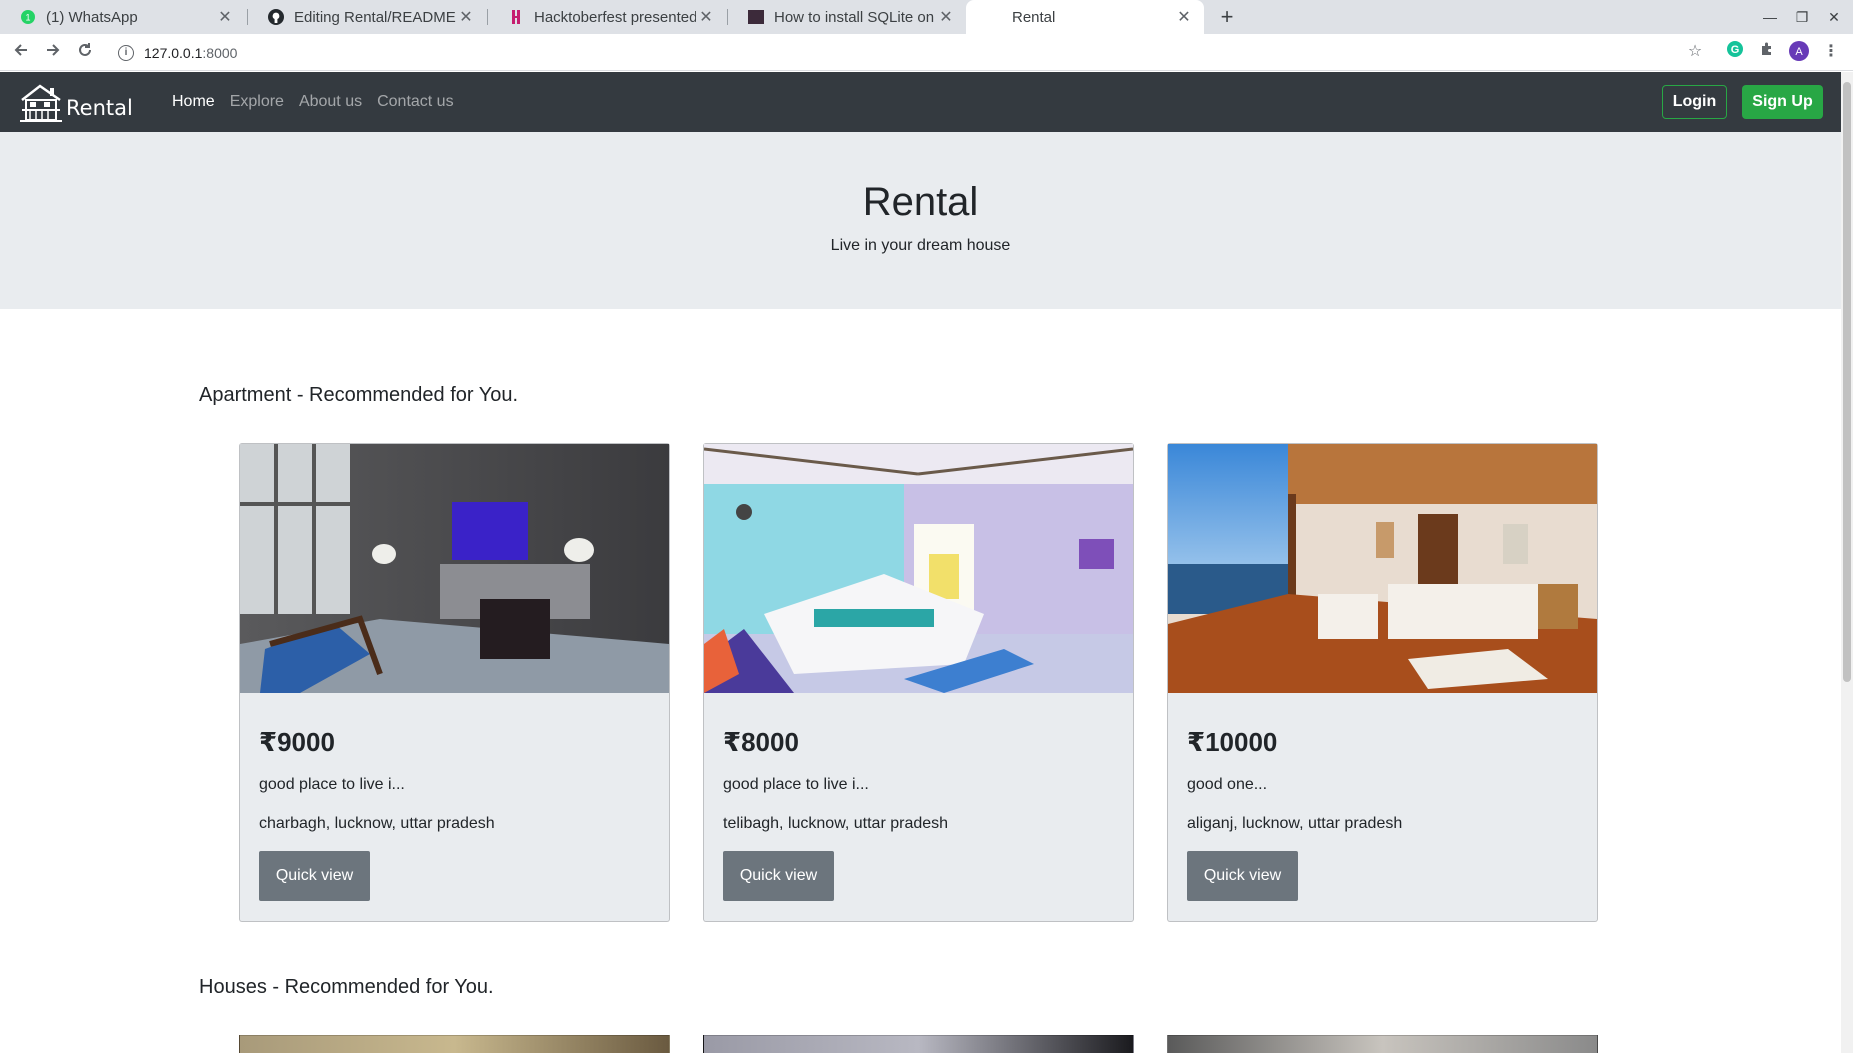 The image size is (1853, 1053). I want to click on tab-label: Editing Rental/README.md, so click(375, 17).